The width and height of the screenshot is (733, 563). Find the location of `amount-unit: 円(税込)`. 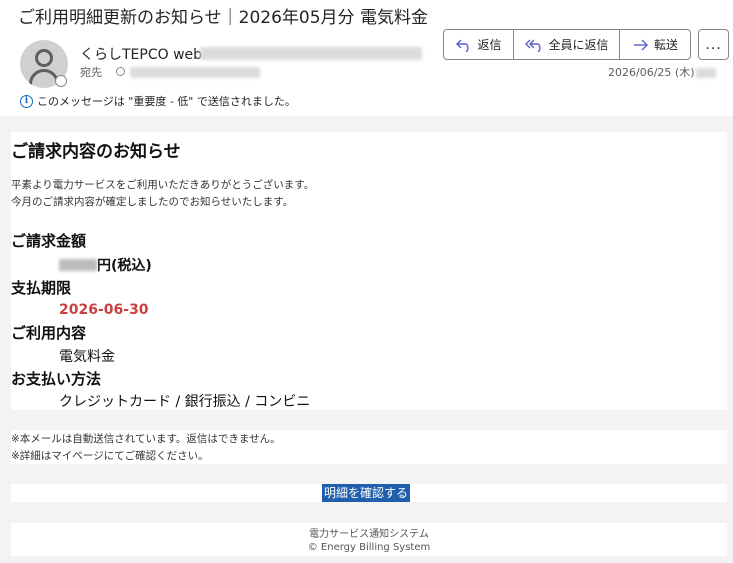

amount-unit: 円(税込) is located at coordinates (124, 266).